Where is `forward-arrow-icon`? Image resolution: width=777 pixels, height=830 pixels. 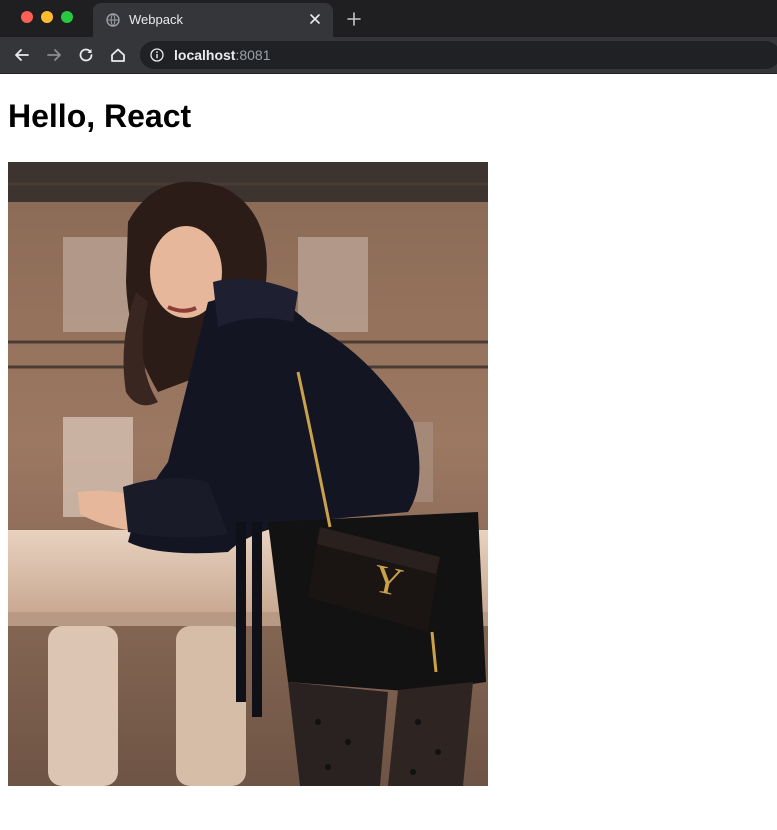
forward-arrow-icon is located at coordinates (54, 55).